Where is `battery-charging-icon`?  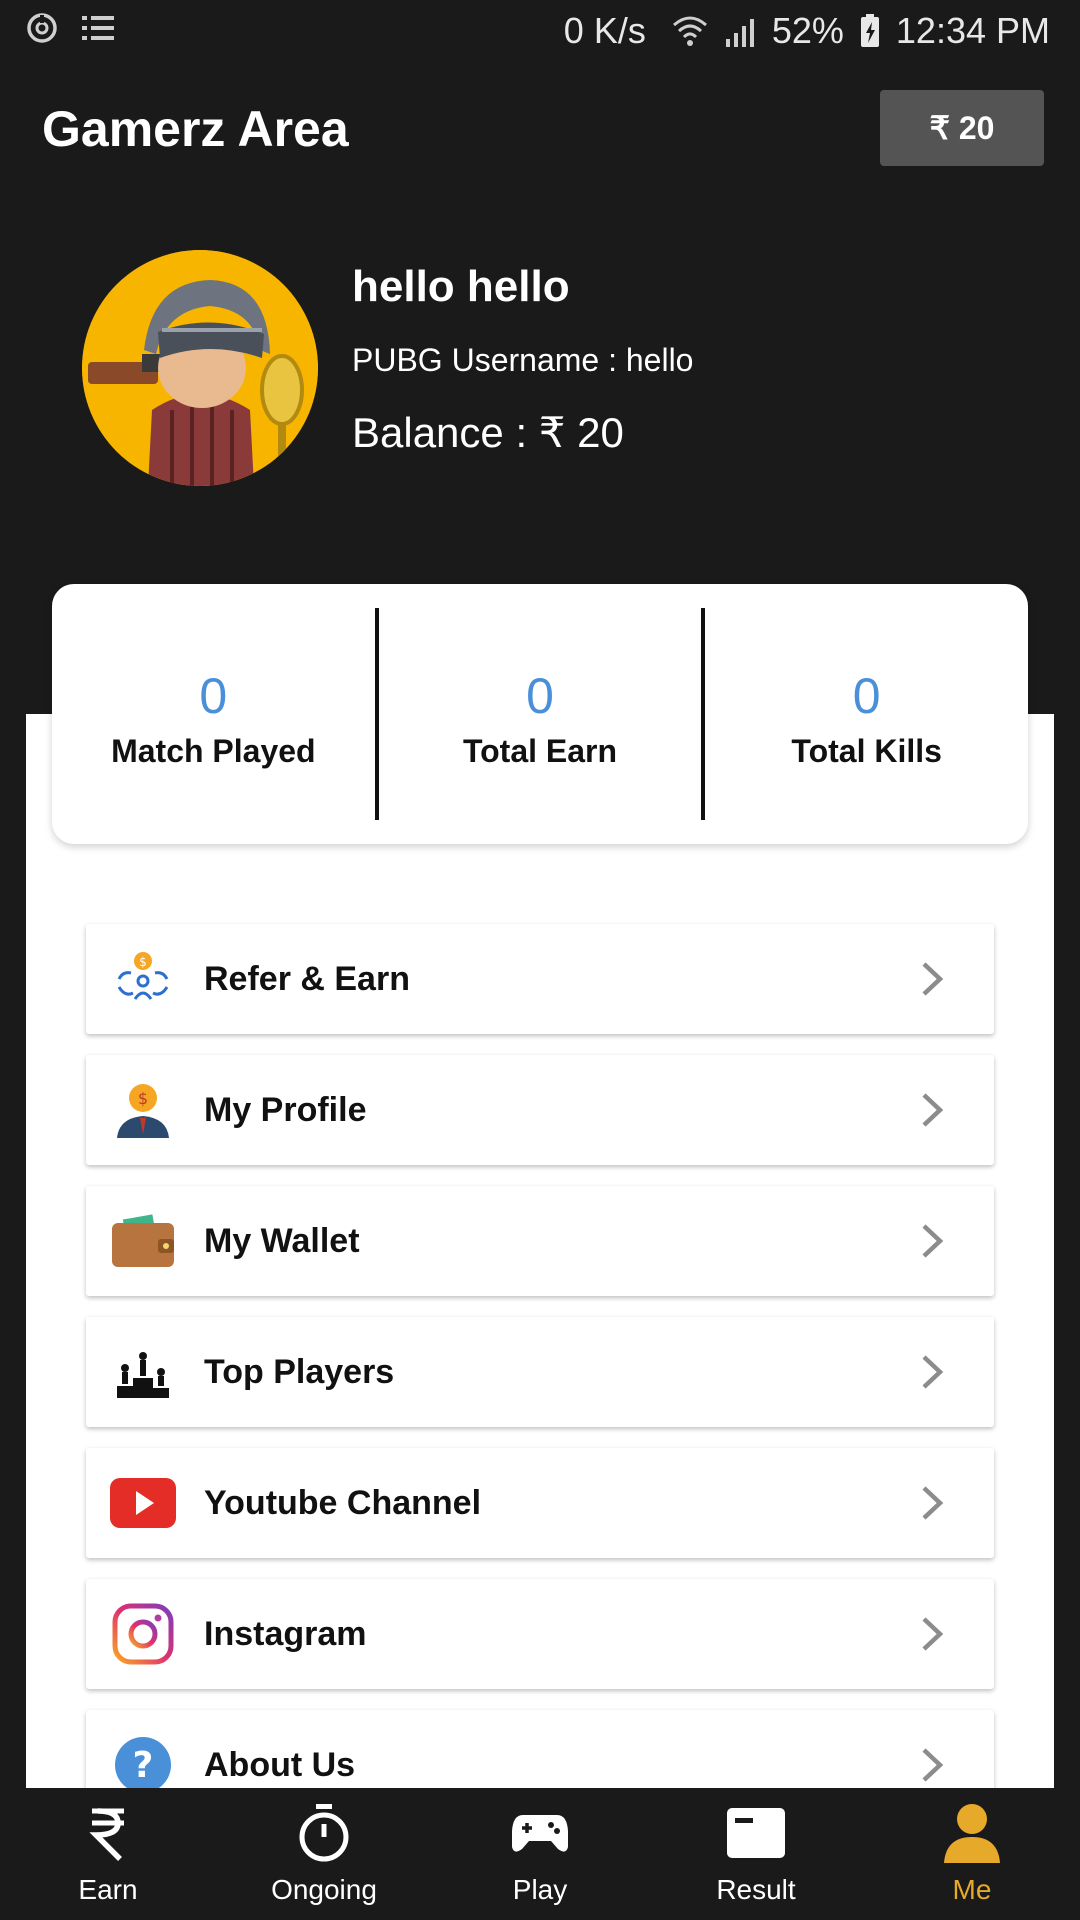 battery-charging-icon is located at coordinates (869, 30).